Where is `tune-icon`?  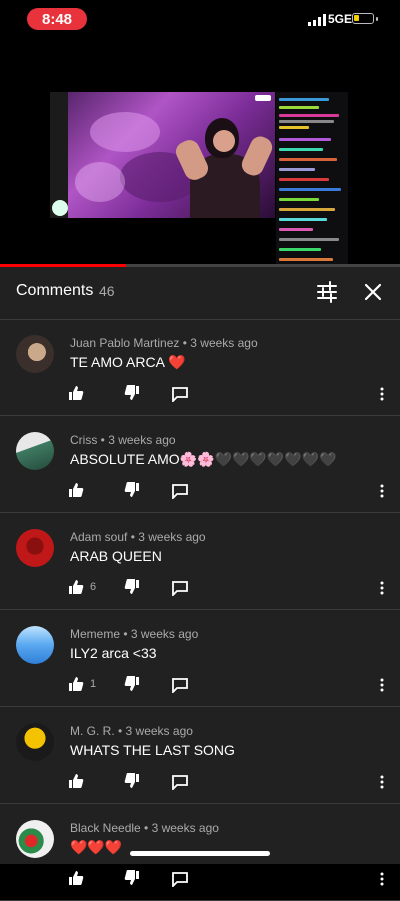
tune-icon is located at coordinates (327, 292).